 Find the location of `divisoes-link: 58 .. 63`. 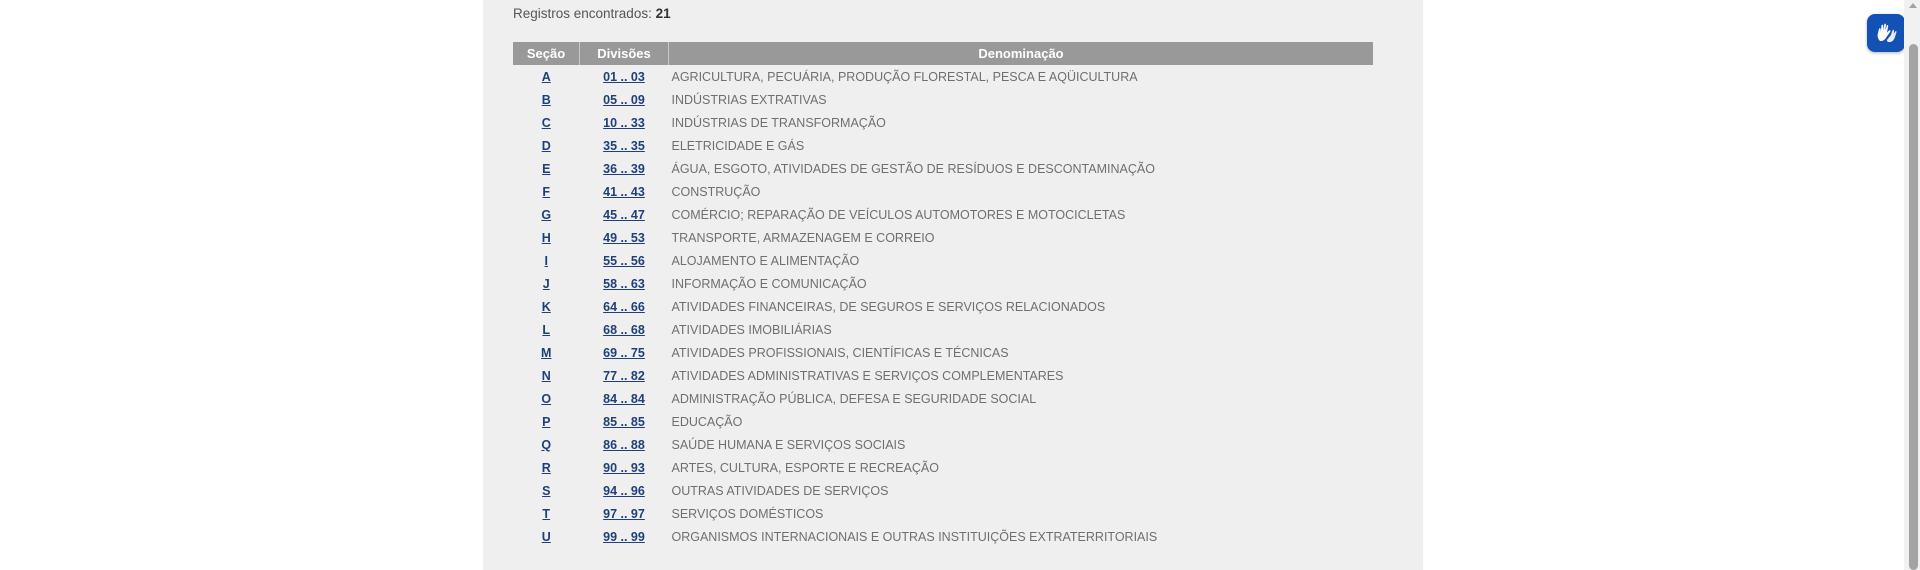

divisoes-link: 58 .. 63 is located at coordinates (624, 284).